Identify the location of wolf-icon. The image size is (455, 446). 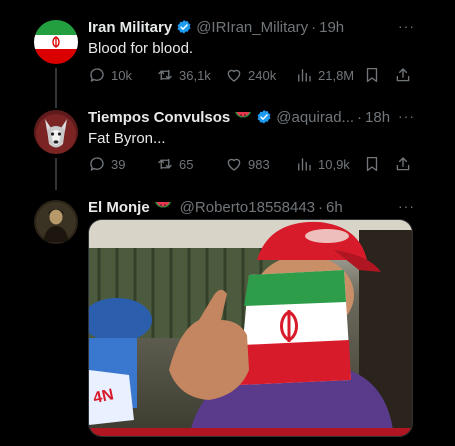
(56, 132).